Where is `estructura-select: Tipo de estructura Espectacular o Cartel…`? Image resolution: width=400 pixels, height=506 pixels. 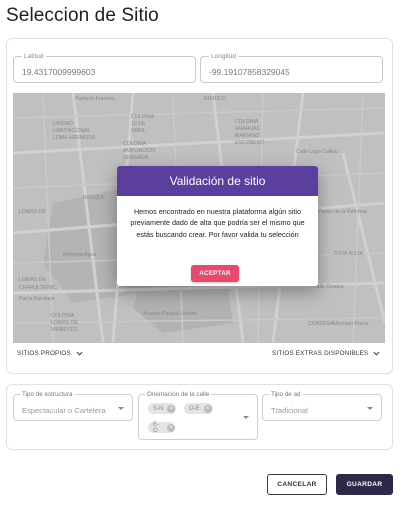
estructura-select: Tipo de estructura Espectacular o Cartel… is located at coordinates (73, 405).